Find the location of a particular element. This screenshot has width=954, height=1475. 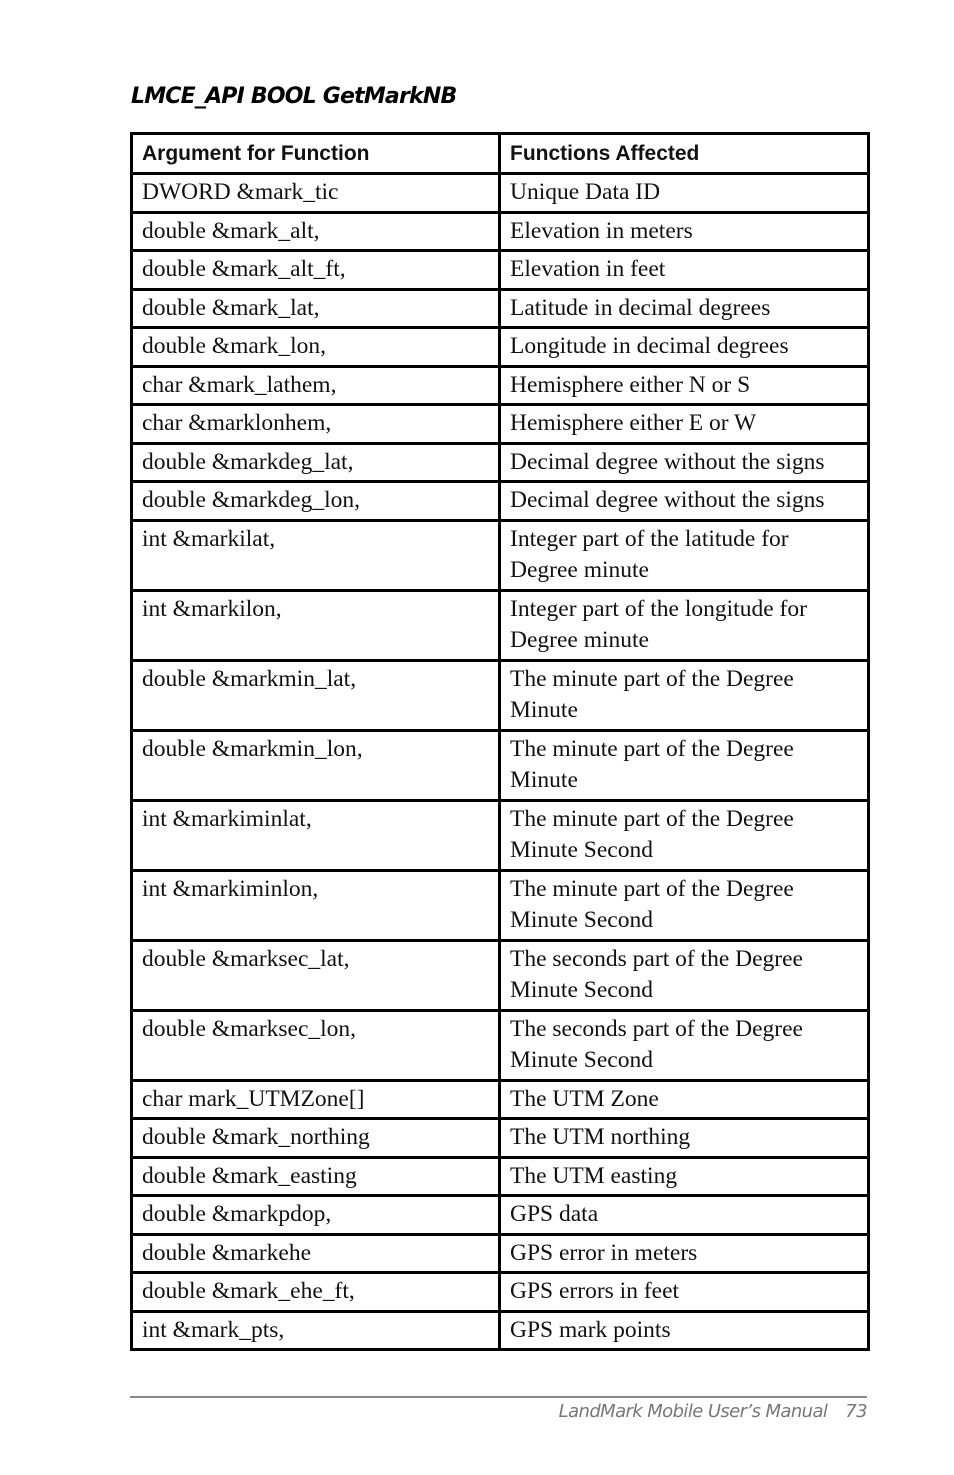

argument-cell: int &markiminlat, is located at coordinates (315, 835).